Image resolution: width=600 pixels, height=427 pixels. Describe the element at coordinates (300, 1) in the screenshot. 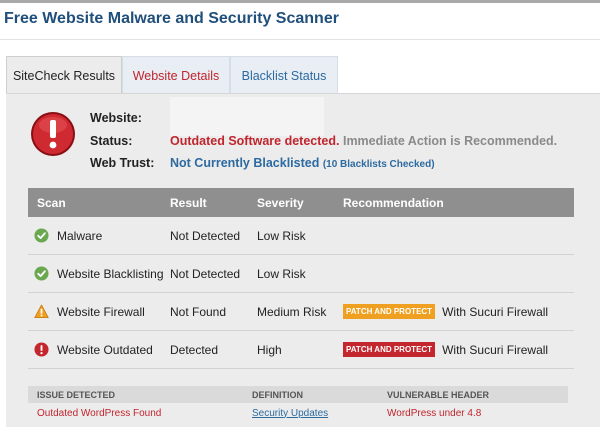

I see `top-border` at that location.